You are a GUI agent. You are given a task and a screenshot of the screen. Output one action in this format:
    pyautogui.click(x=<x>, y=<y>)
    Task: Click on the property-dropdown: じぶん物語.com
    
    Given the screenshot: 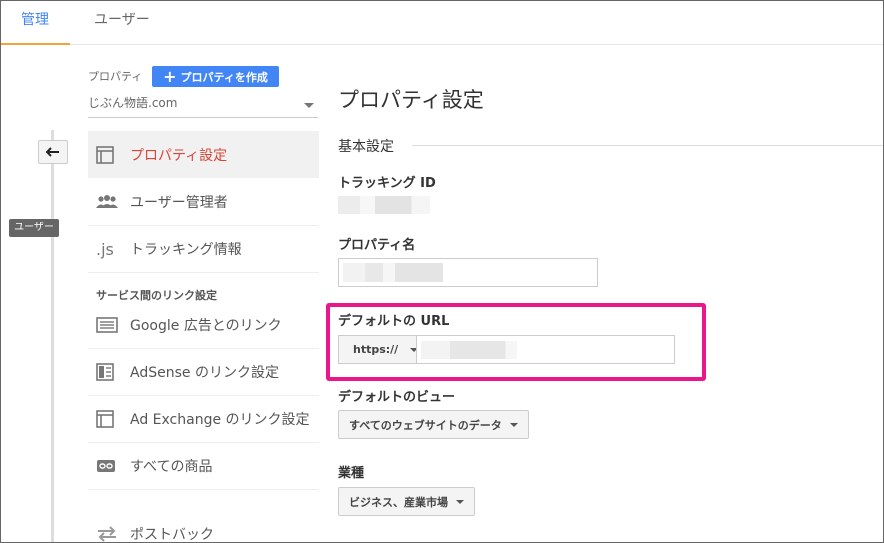 What is the action you would take?
    pyautogui.click(x=203, y=106)
    